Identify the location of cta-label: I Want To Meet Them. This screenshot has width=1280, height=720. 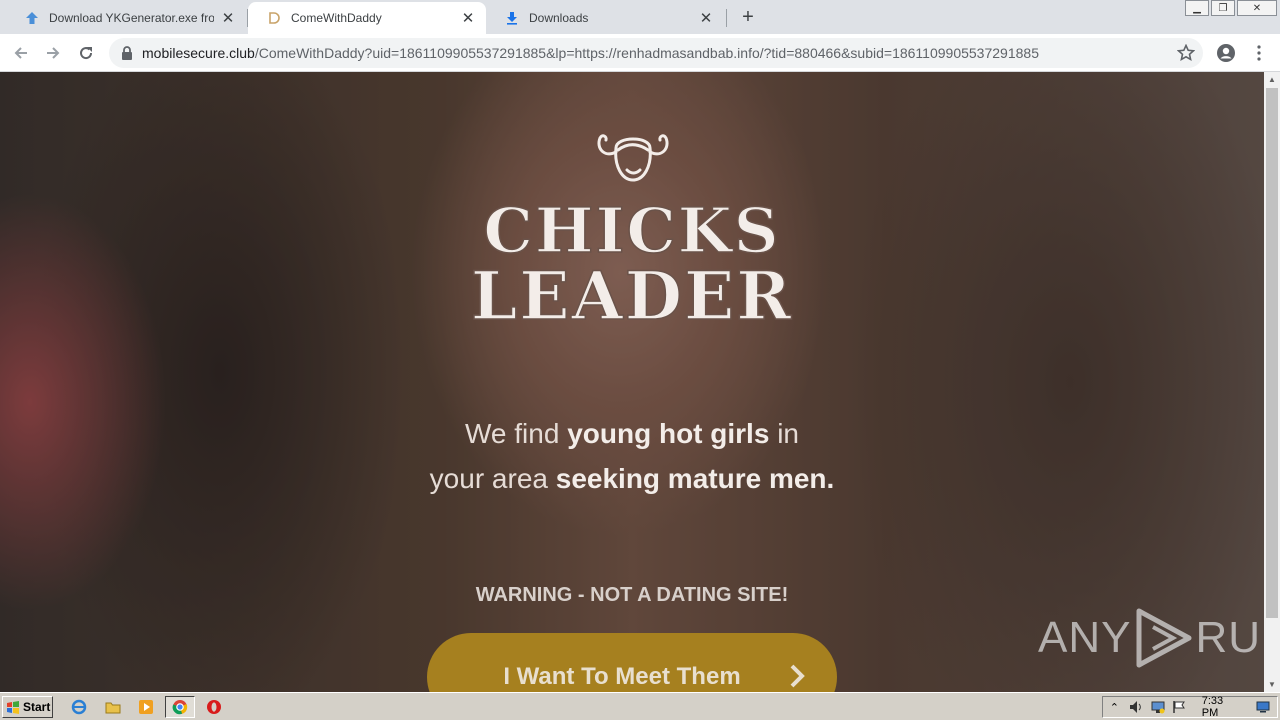
(622, 676).